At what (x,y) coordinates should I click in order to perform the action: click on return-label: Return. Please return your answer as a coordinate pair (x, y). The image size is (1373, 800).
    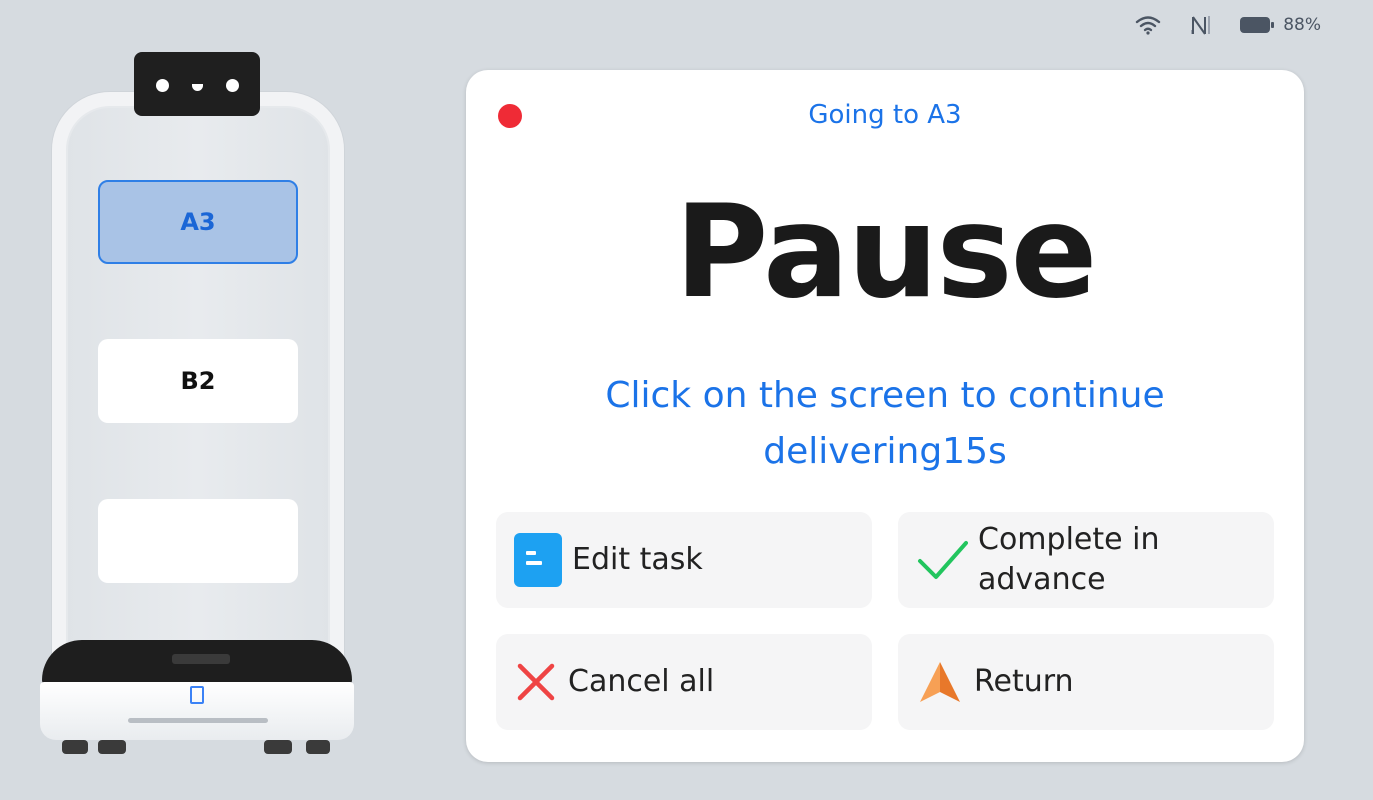
    Looking at the image, I should click on (1024, 681).